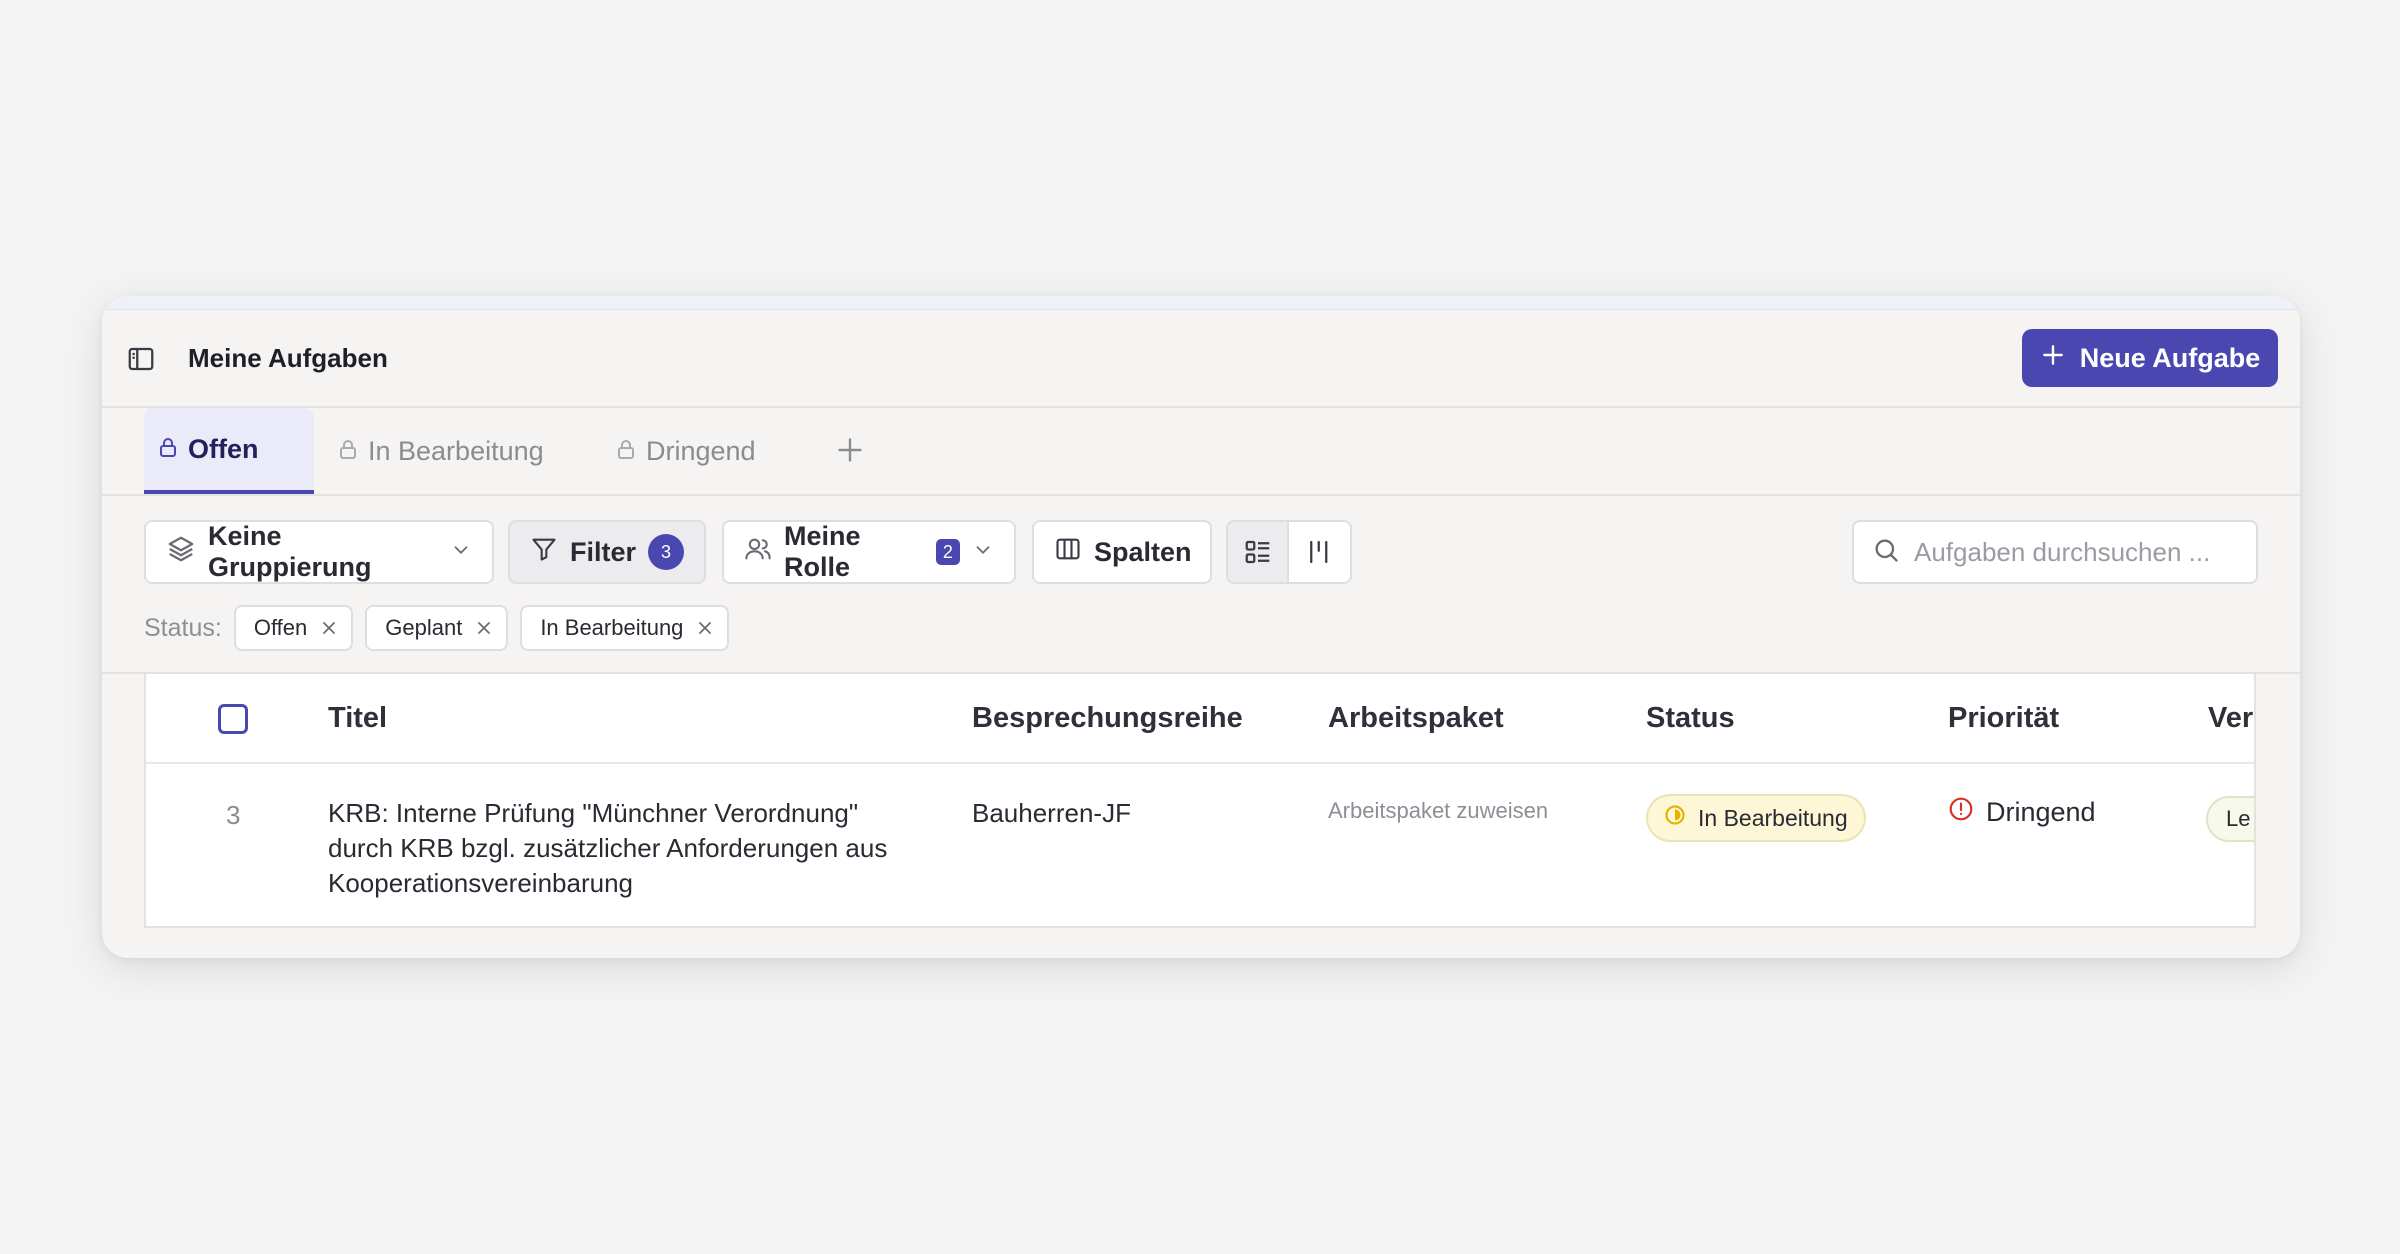  What do you see at coordinates (1051, 813) in the screenshot?
I see `row-meeting-series: Bauherren-JF` at bounding box center [1051, 813].